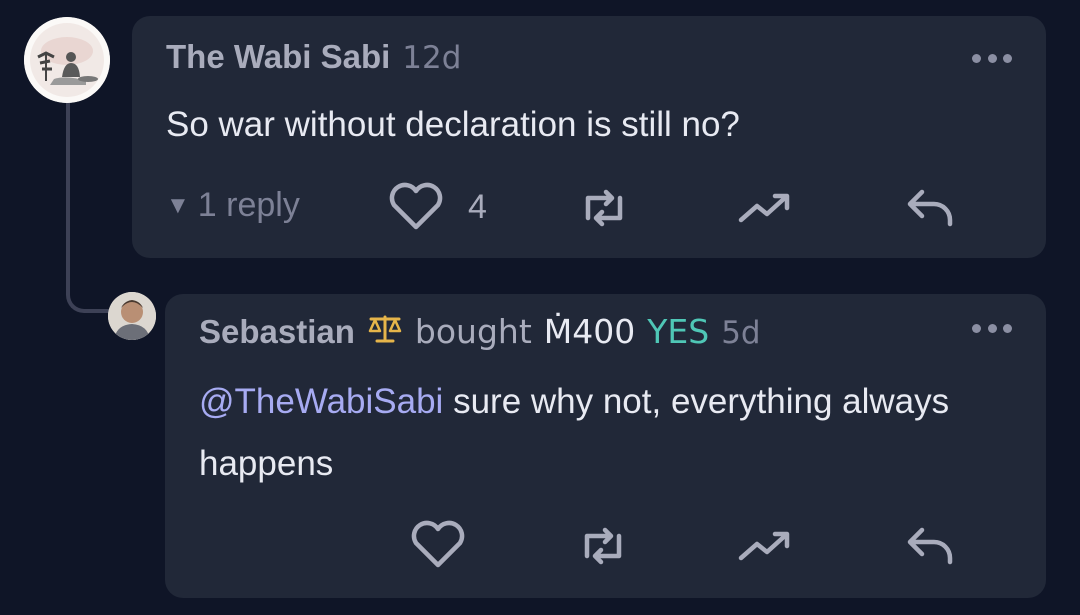  I want to click on user-photo-icon, so click(132, 316).